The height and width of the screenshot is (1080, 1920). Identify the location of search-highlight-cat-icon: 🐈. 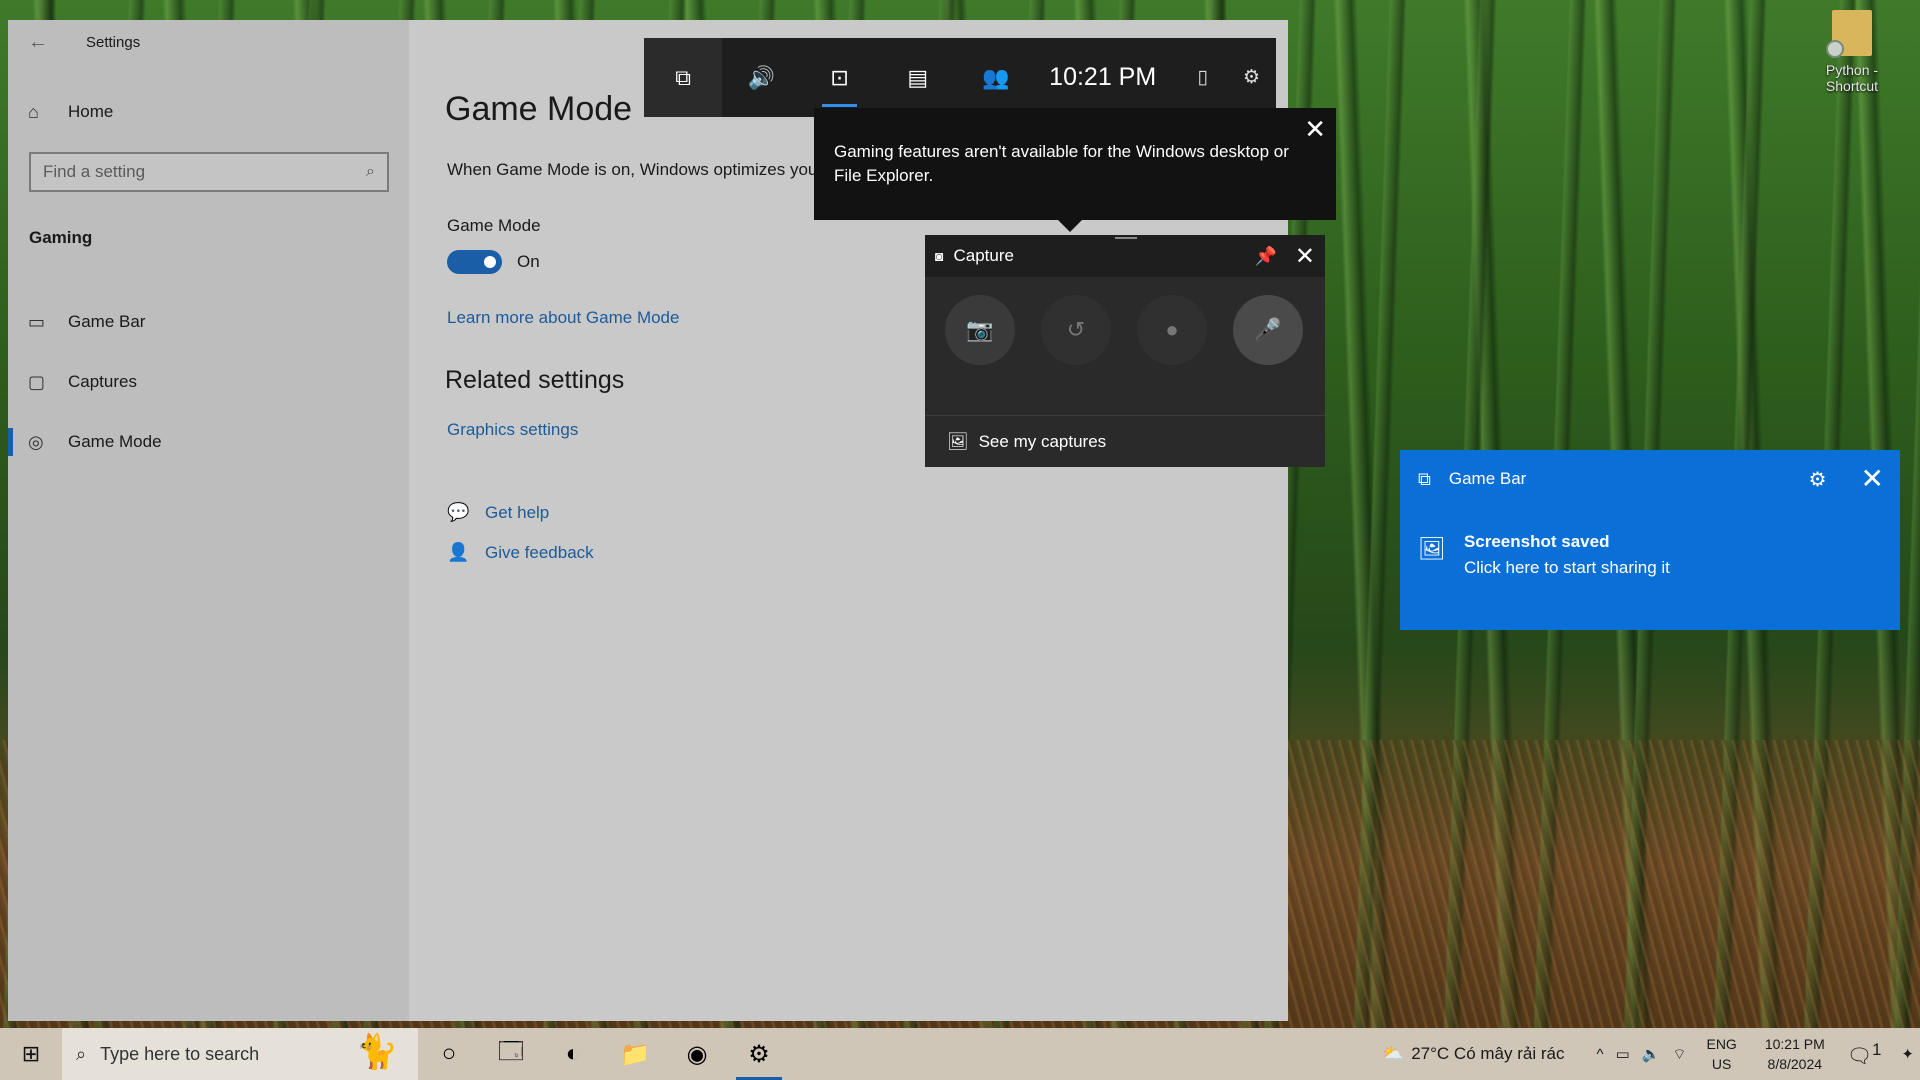
(376, 1052).